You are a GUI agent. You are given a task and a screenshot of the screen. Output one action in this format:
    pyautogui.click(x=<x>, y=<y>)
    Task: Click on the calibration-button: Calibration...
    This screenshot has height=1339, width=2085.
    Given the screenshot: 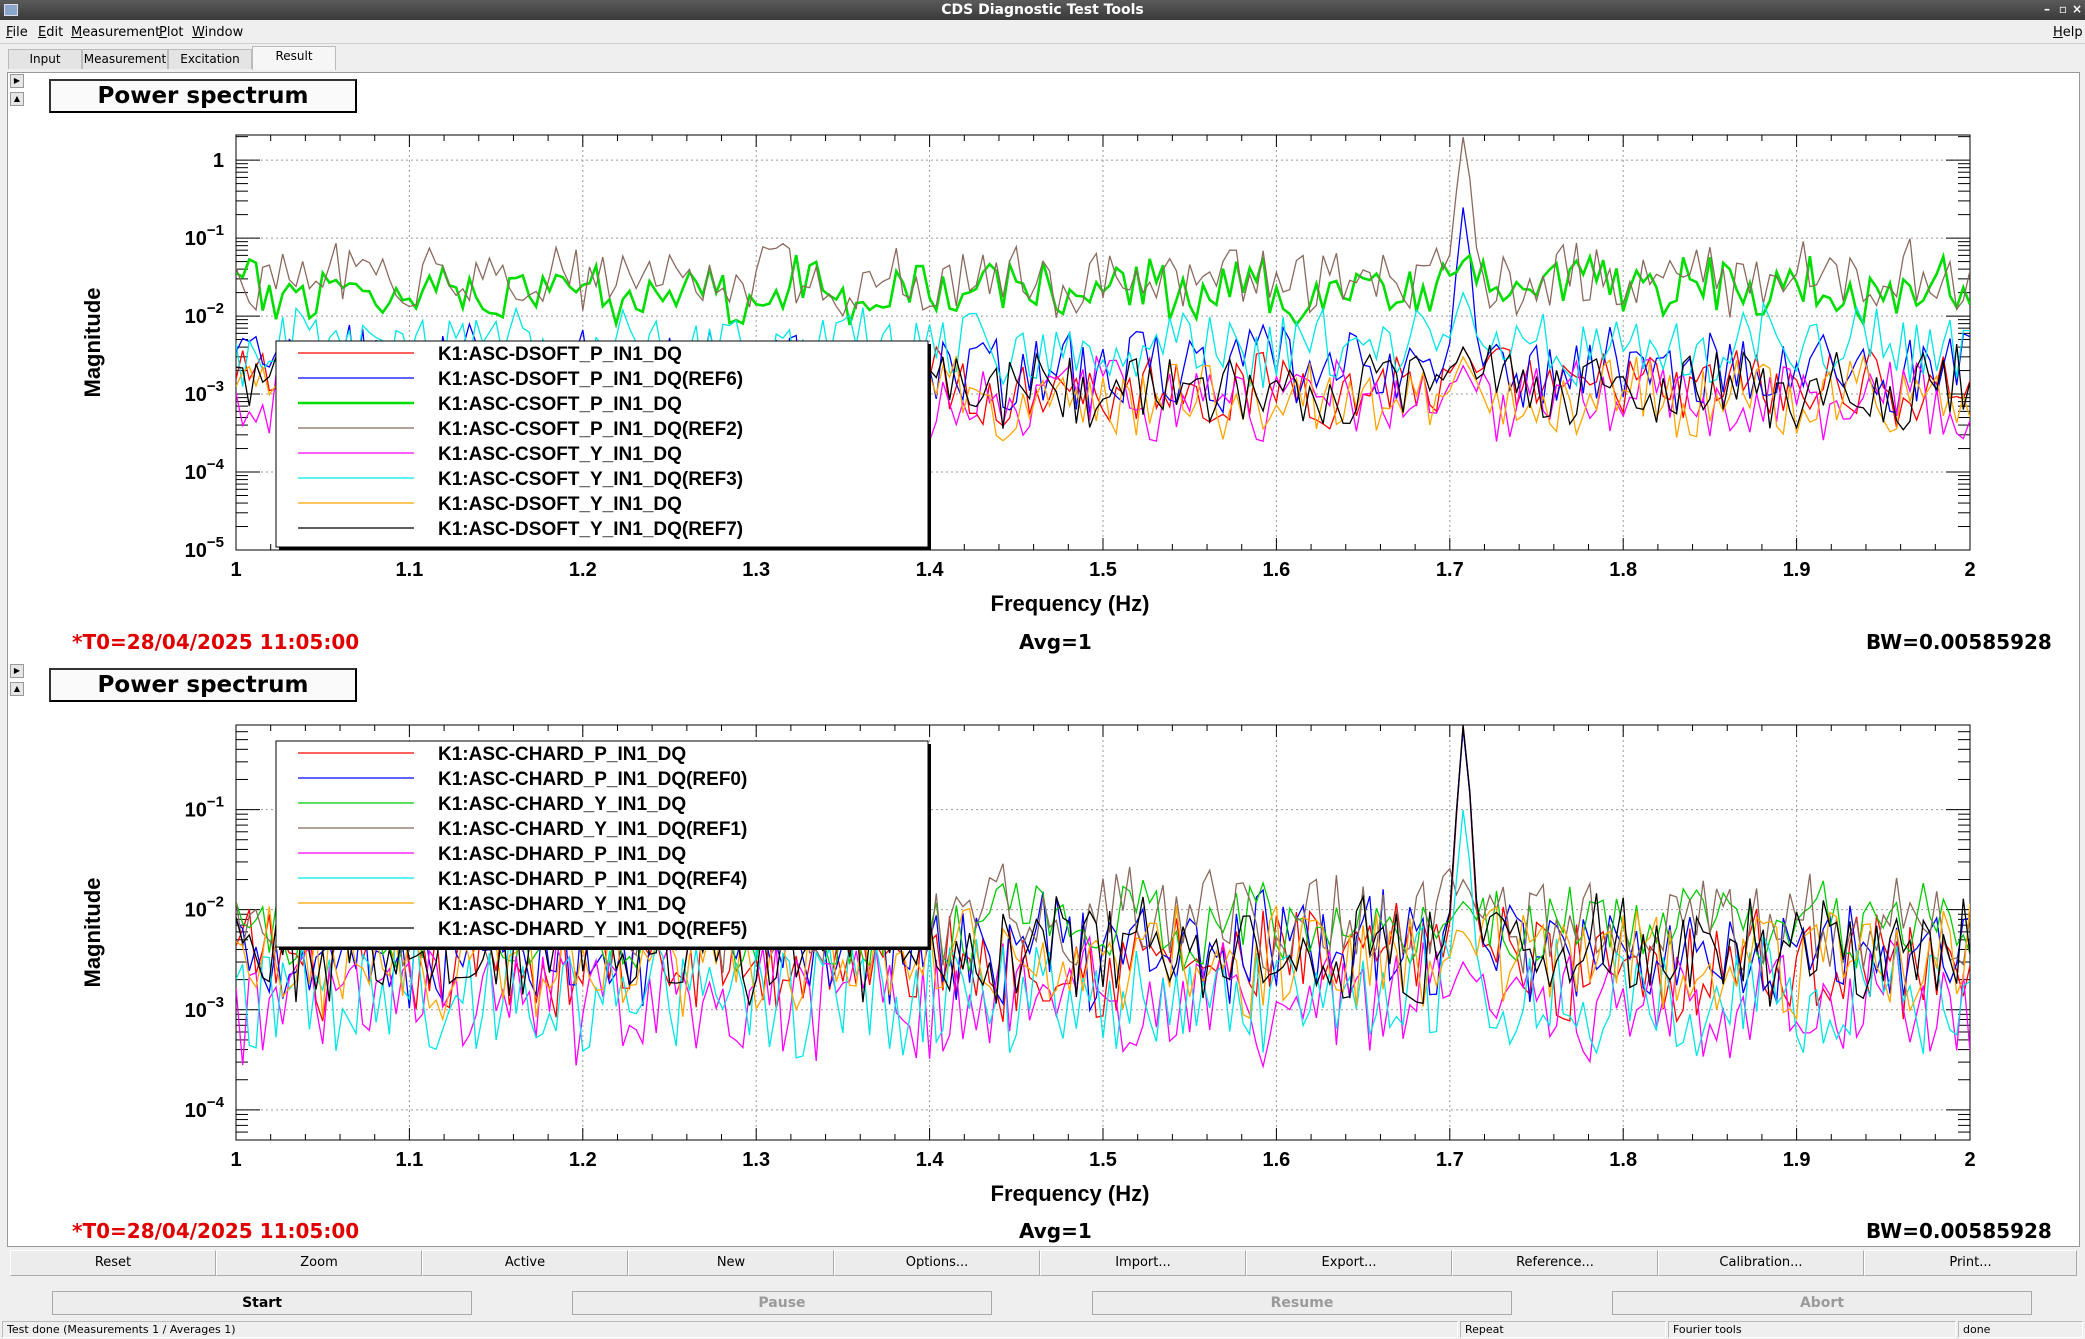 What is the action you would take?
    pyautogui.click(x=1761, y=1263)
    